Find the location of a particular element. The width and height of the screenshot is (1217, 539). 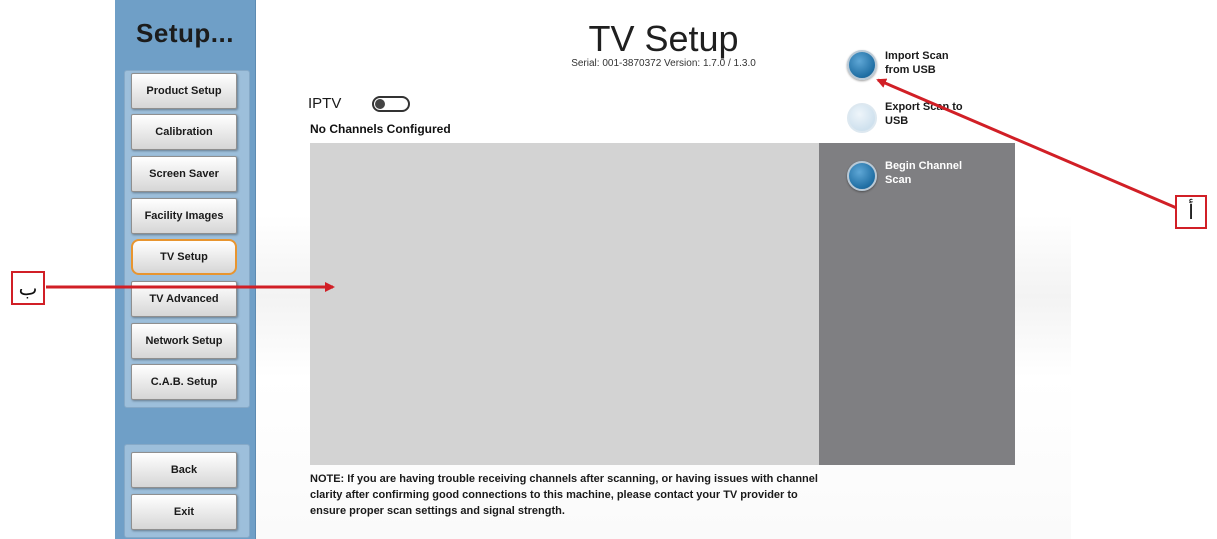

callout-label-b: ب is located at coordinates (28, 288).